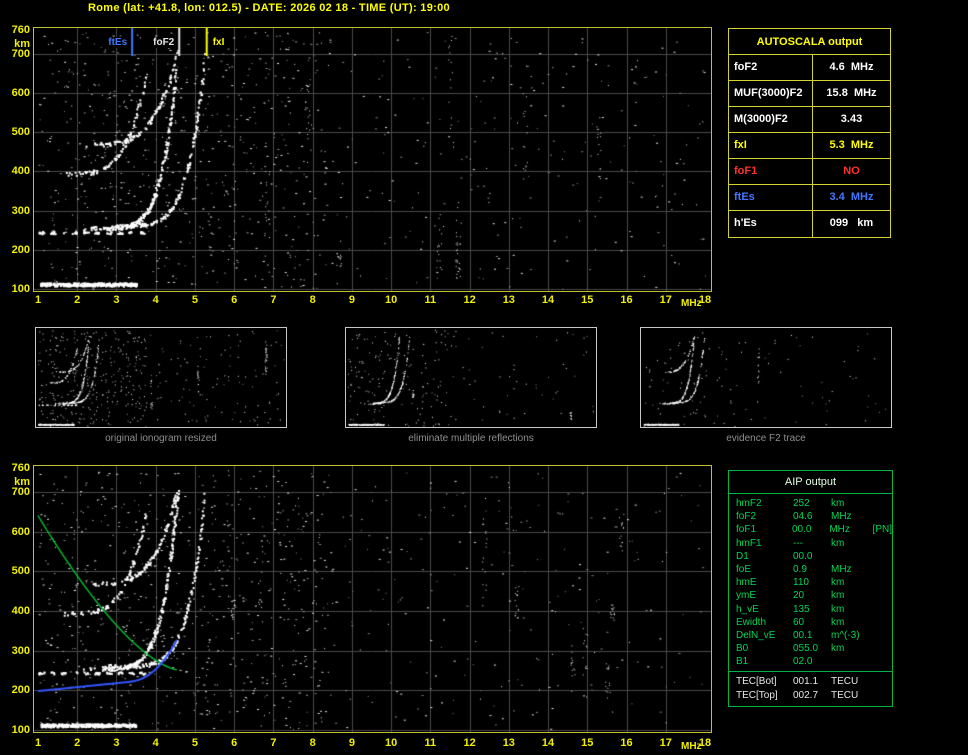  I want to click on autoscala-row-value: 4.6 MHz, so click(851, 67).